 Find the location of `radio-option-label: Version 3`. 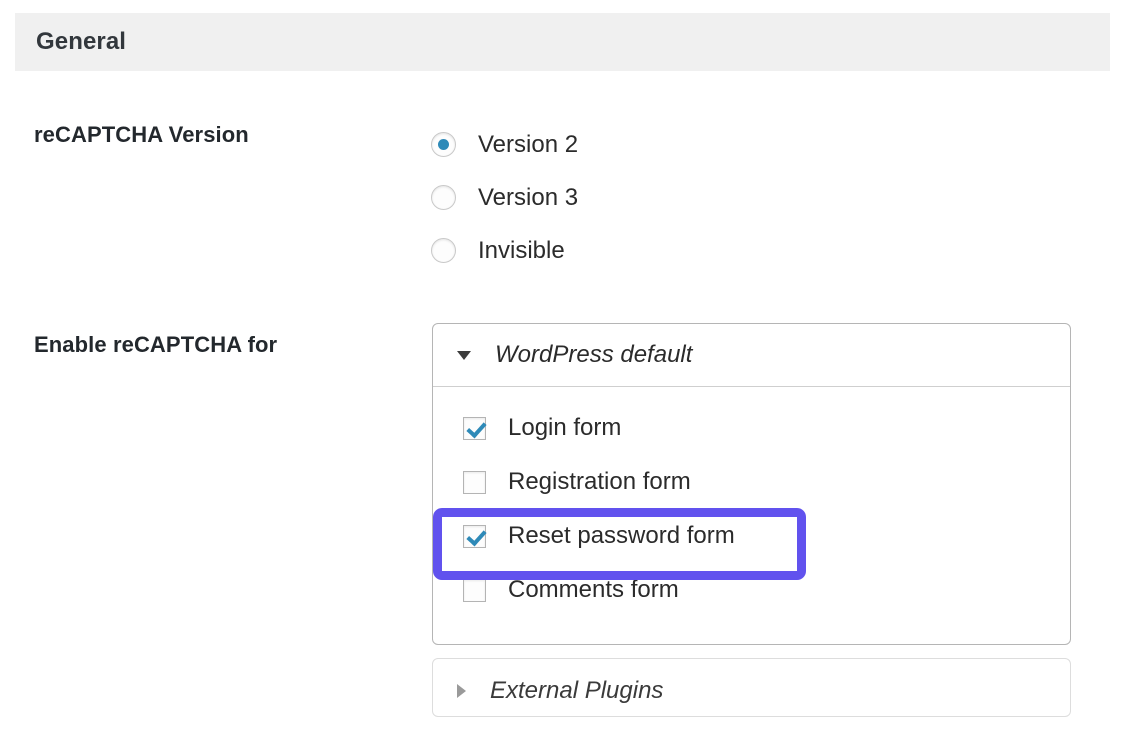

radio-option-label: Version 3 is located at coordinates (528, 197).